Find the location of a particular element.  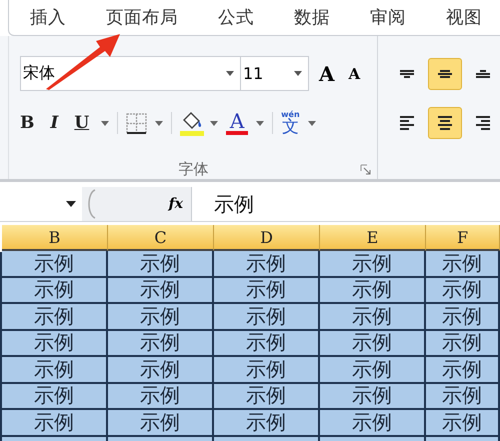

column-header: F is located at coordinates (463, 238).